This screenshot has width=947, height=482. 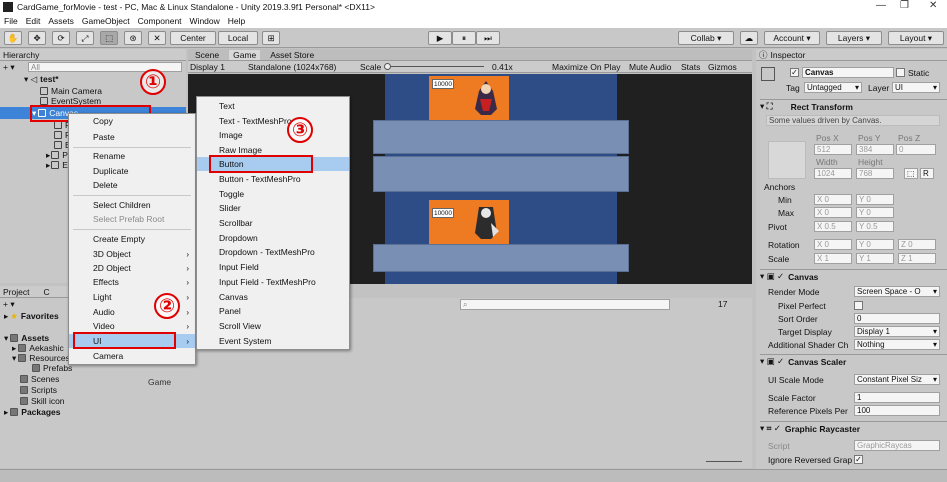 I want to click on scale-mode-dropdown: Constant Pixel Siz, so click(x=897, y=379).